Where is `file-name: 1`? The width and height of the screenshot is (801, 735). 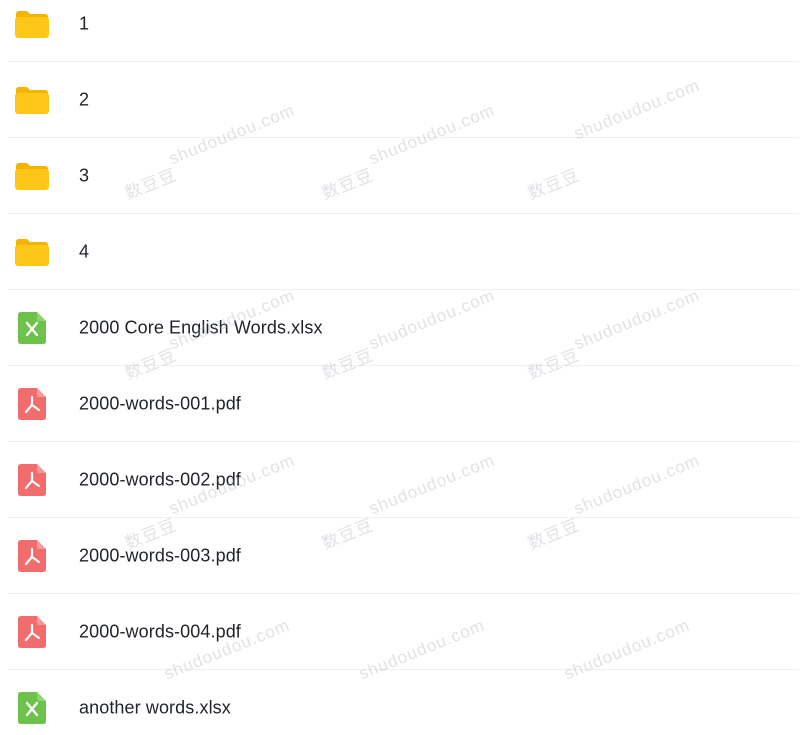
file-name: 1 is located at coordinates (84, 23).